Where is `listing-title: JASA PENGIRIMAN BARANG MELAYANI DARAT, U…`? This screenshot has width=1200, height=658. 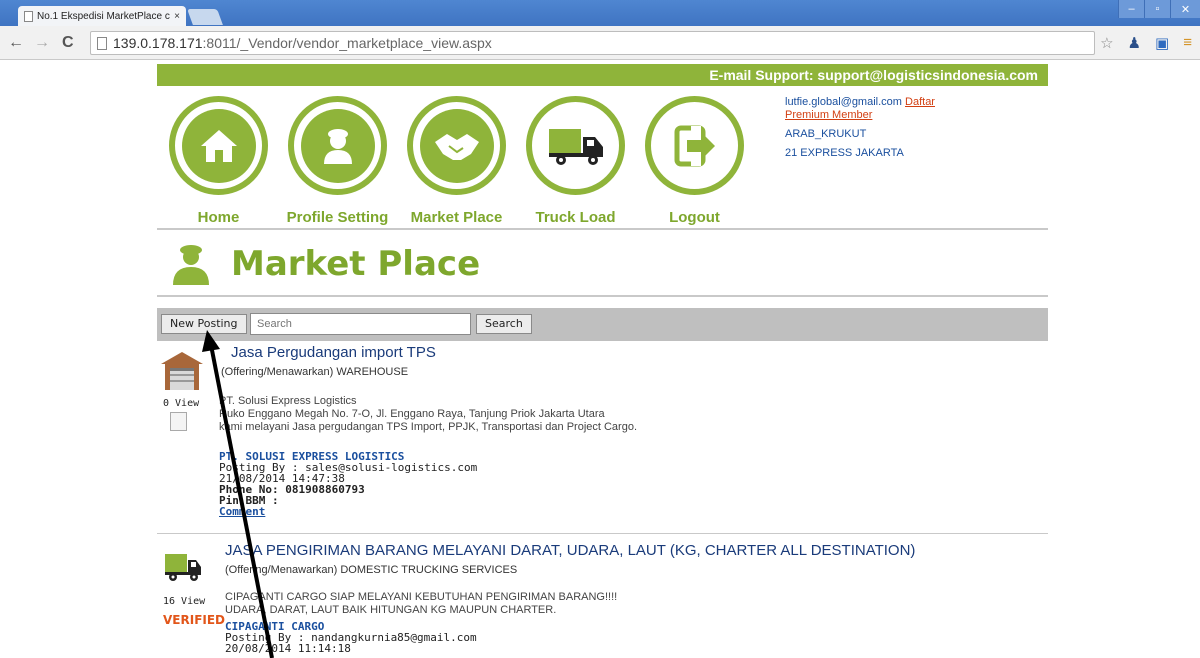 listing-title: JASA PENGIRIMAN BARANG MELAYANI DARAT, U… is located at coordinates (570, 550).